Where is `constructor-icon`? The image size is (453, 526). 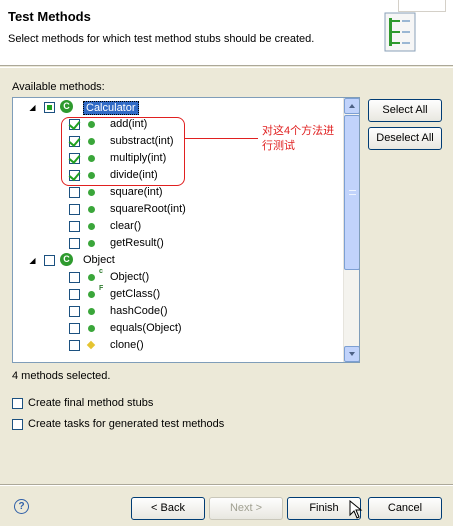 constructor-icon is located at coordinates (91, 277).